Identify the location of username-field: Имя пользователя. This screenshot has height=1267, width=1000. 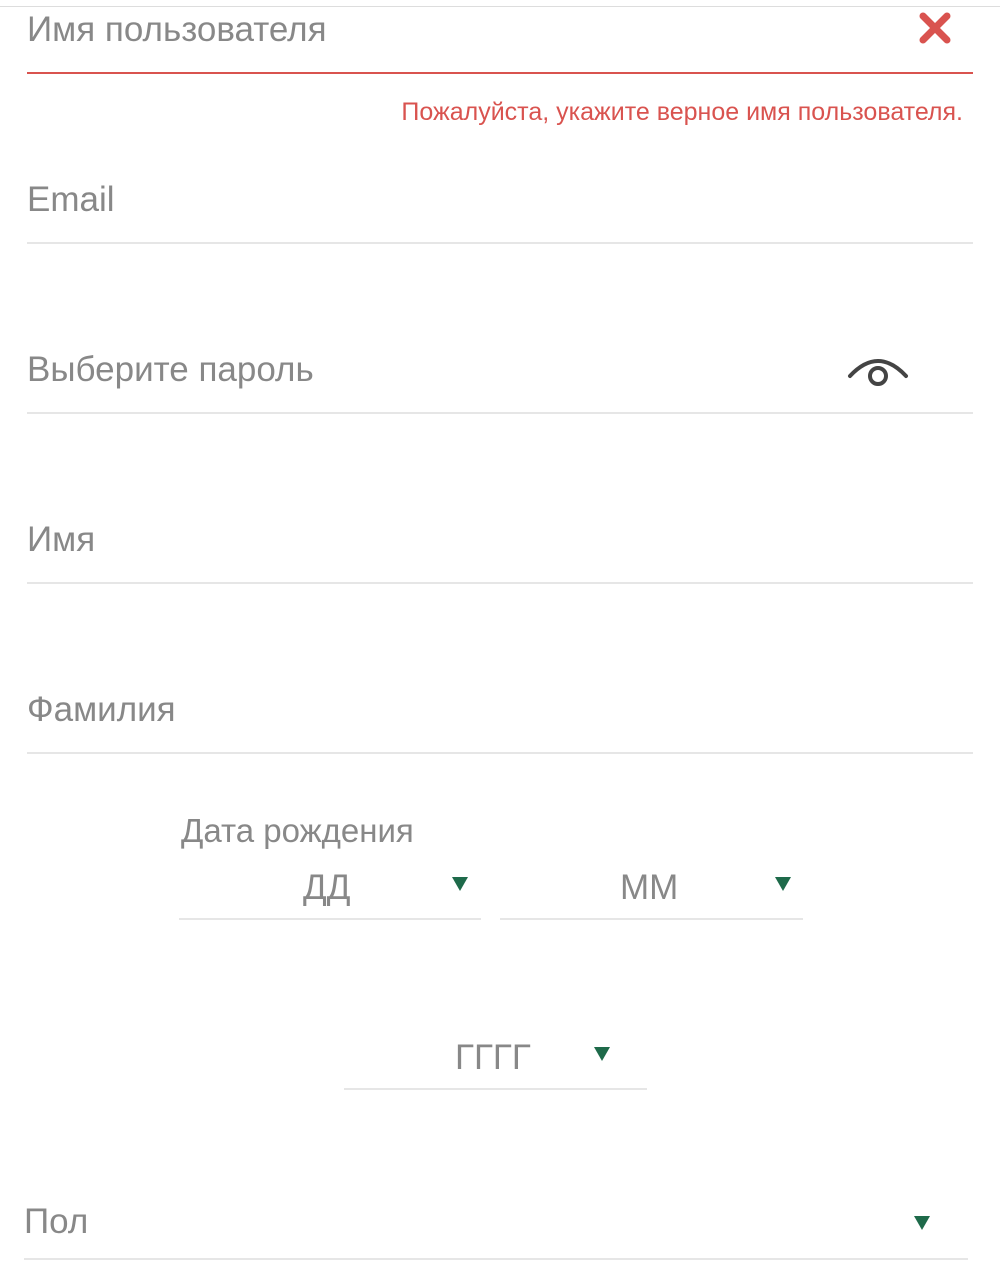
(500, 39).